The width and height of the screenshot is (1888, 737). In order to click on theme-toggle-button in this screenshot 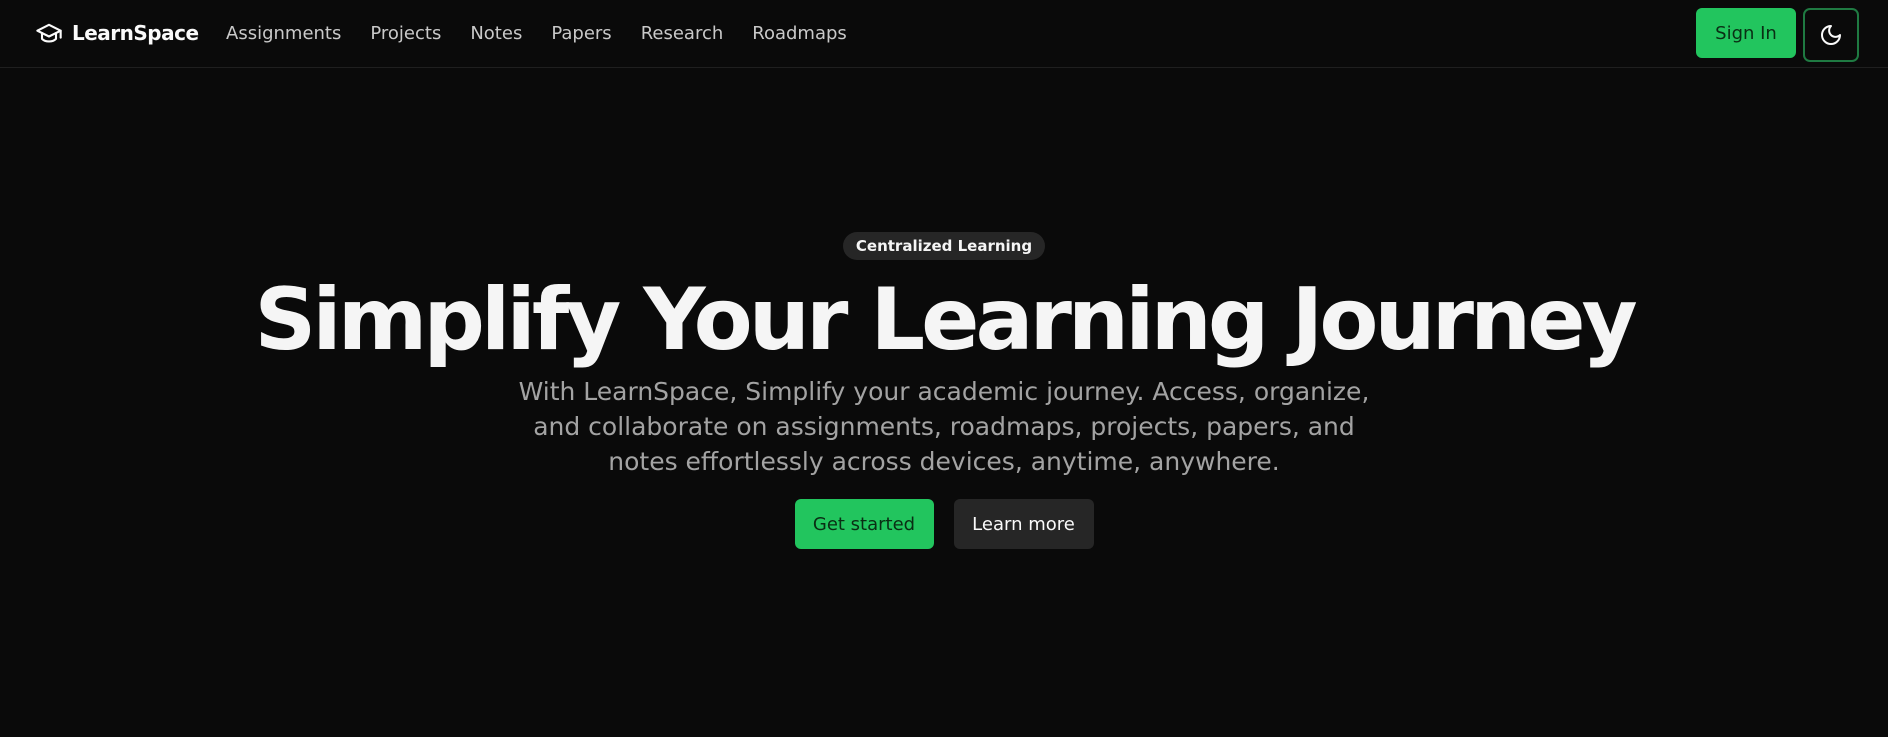, I will do `click(1831, 35)`.